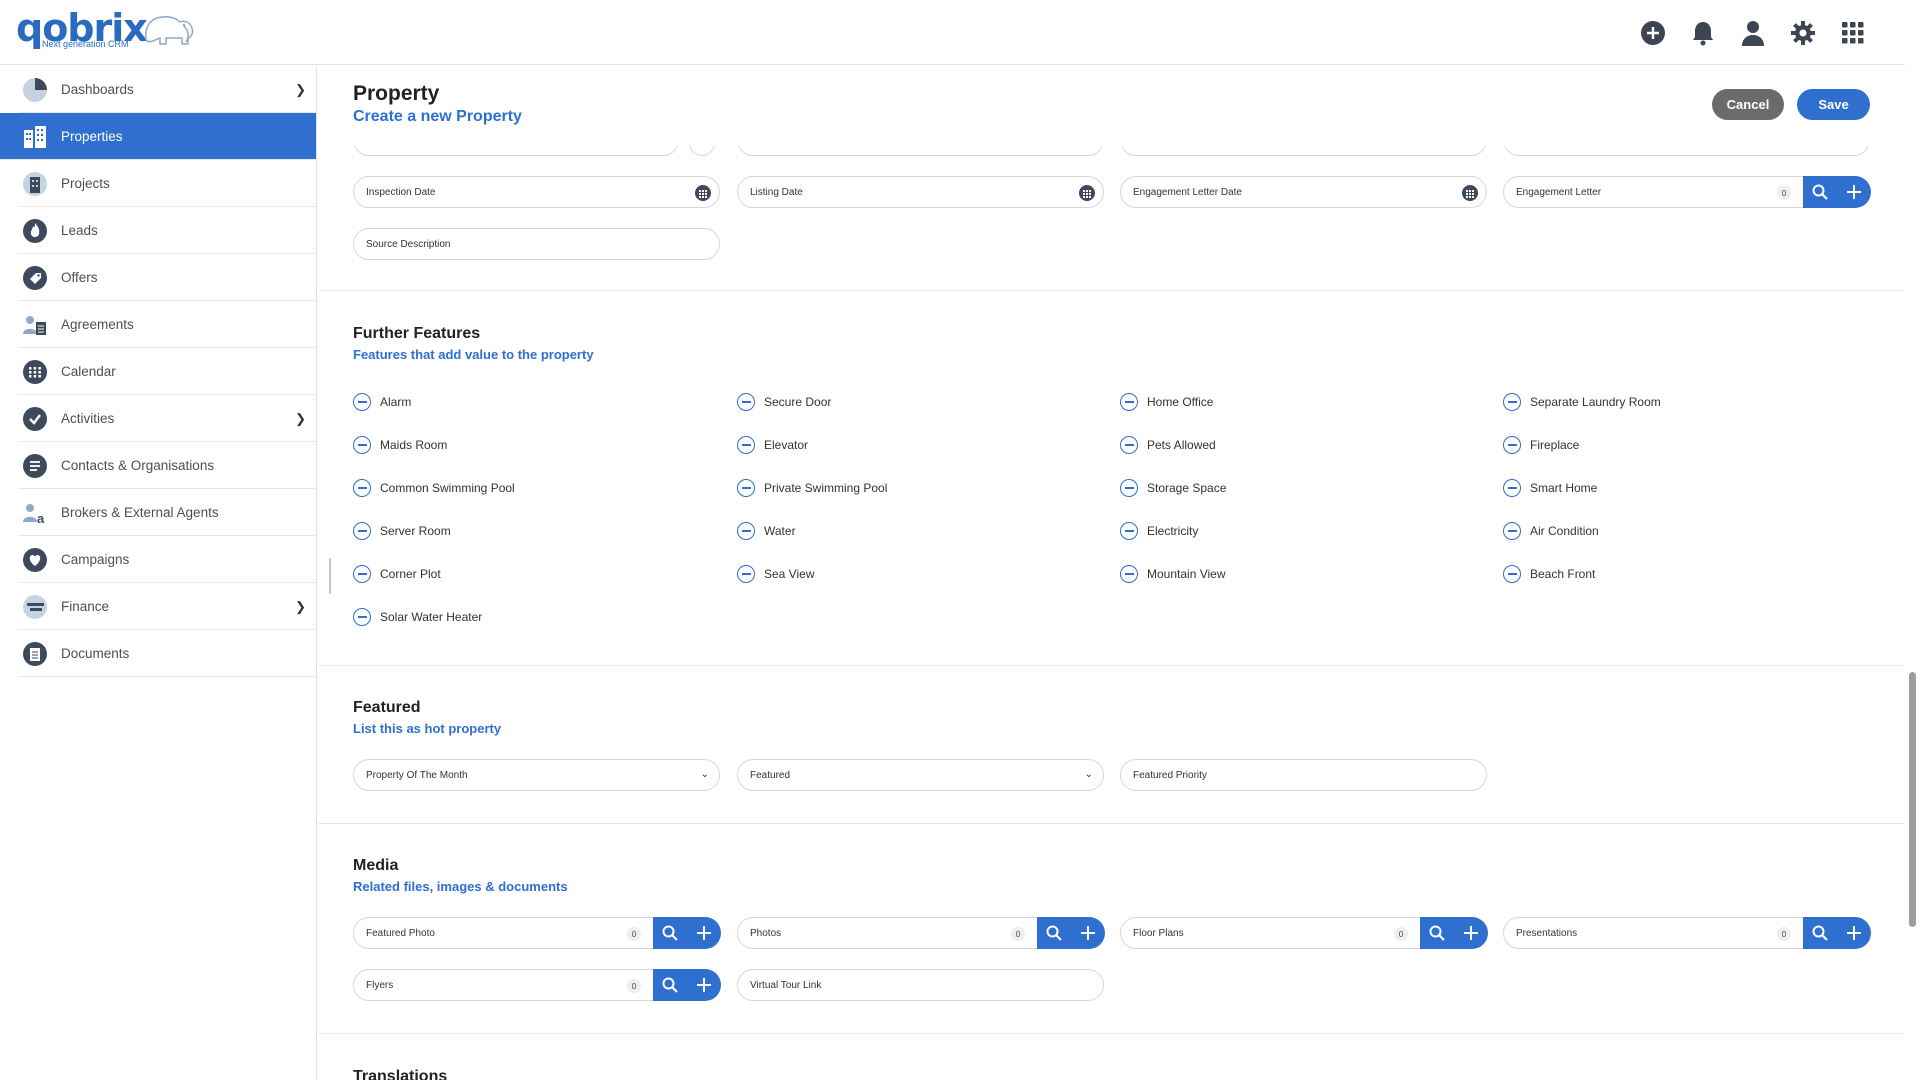 Image resolution: width=1920 pixels, height=1080 pixels. I want to click on feature-item: Home Office, so click(1166, 402).